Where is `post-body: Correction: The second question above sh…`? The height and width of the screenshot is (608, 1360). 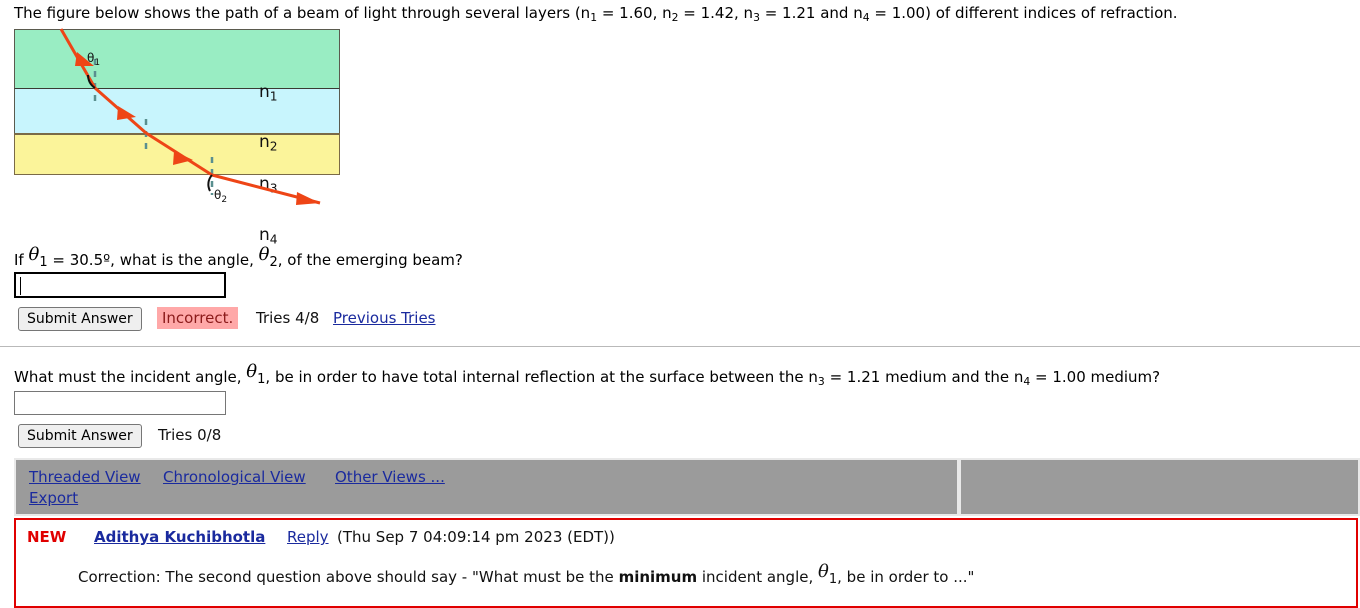
post-body: Correction: The second question above sh… is located at coordinates (526, 574).